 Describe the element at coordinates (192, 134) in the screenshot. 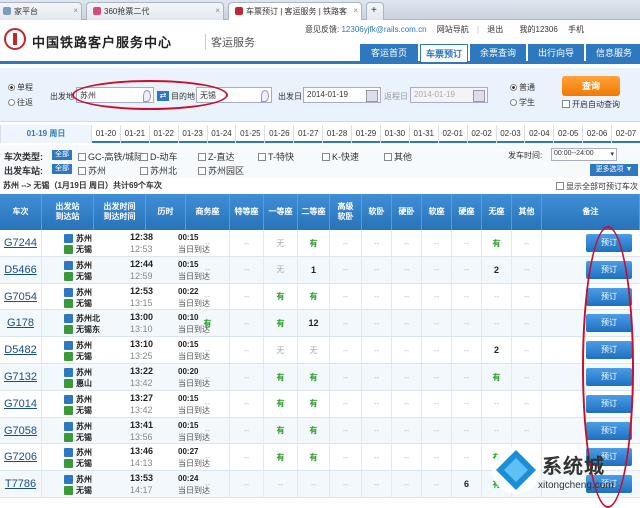

I see `date-tab: 01-23` at that location.